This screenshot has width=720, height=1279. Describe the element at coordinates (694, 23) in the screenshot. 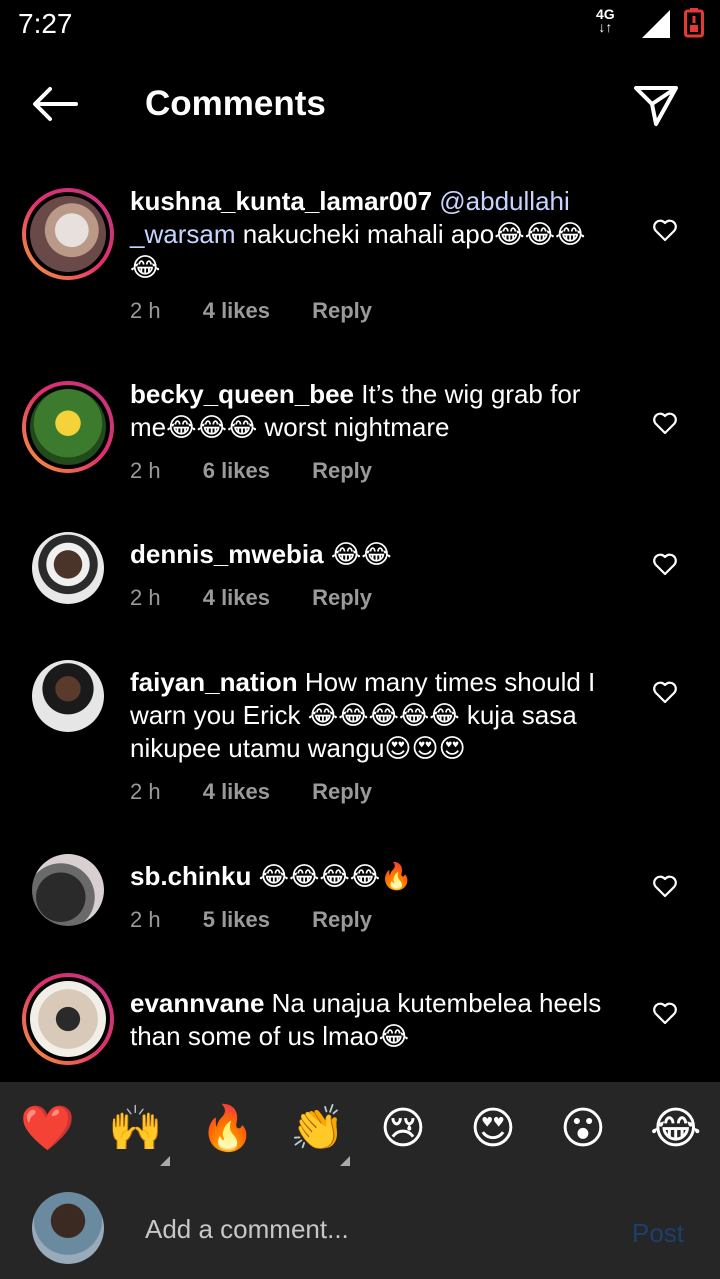

I see `battery-icon` at that location.